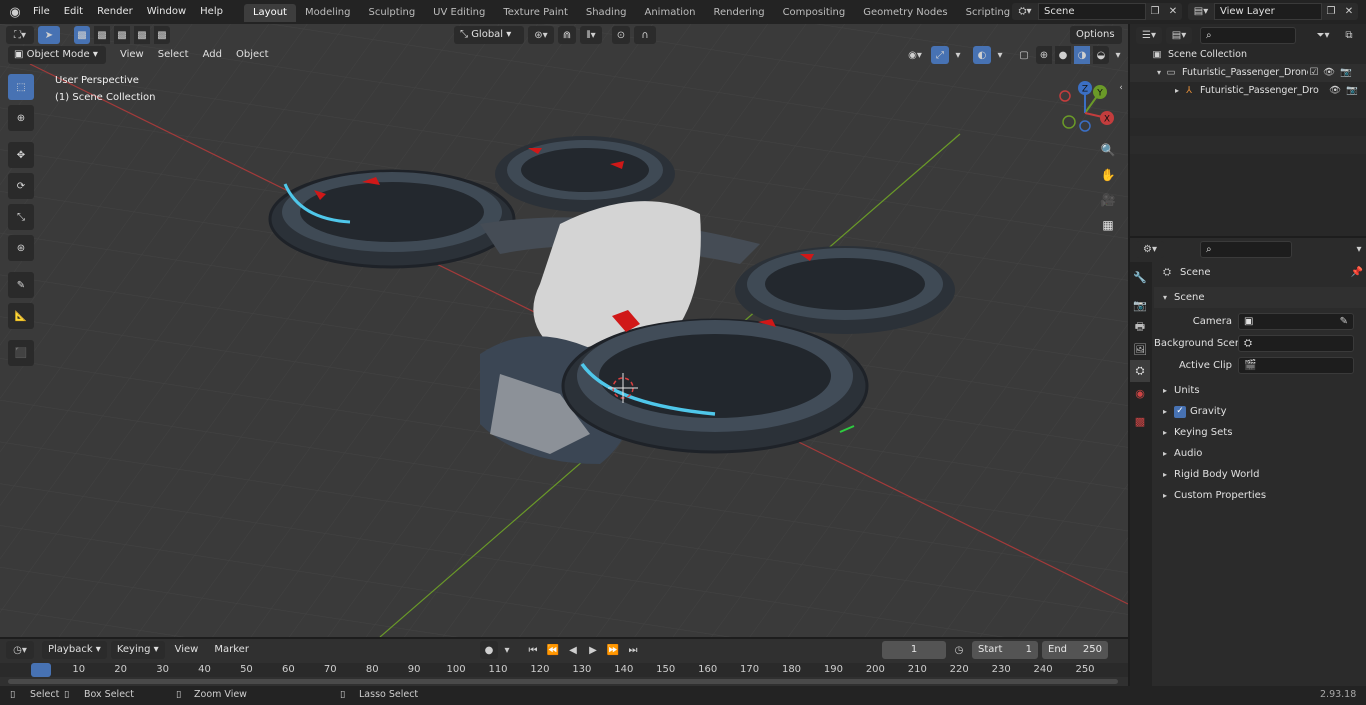  Describe the element at coordinates (959, 650) in the screenshot. I see `preview-range-icon: ◷` at that location.